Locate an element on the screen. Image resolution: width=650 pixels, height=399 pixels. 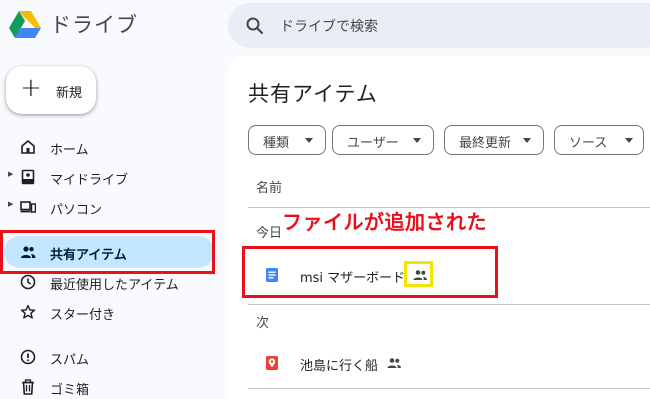
home-icon is located at coordinates (28, 147).